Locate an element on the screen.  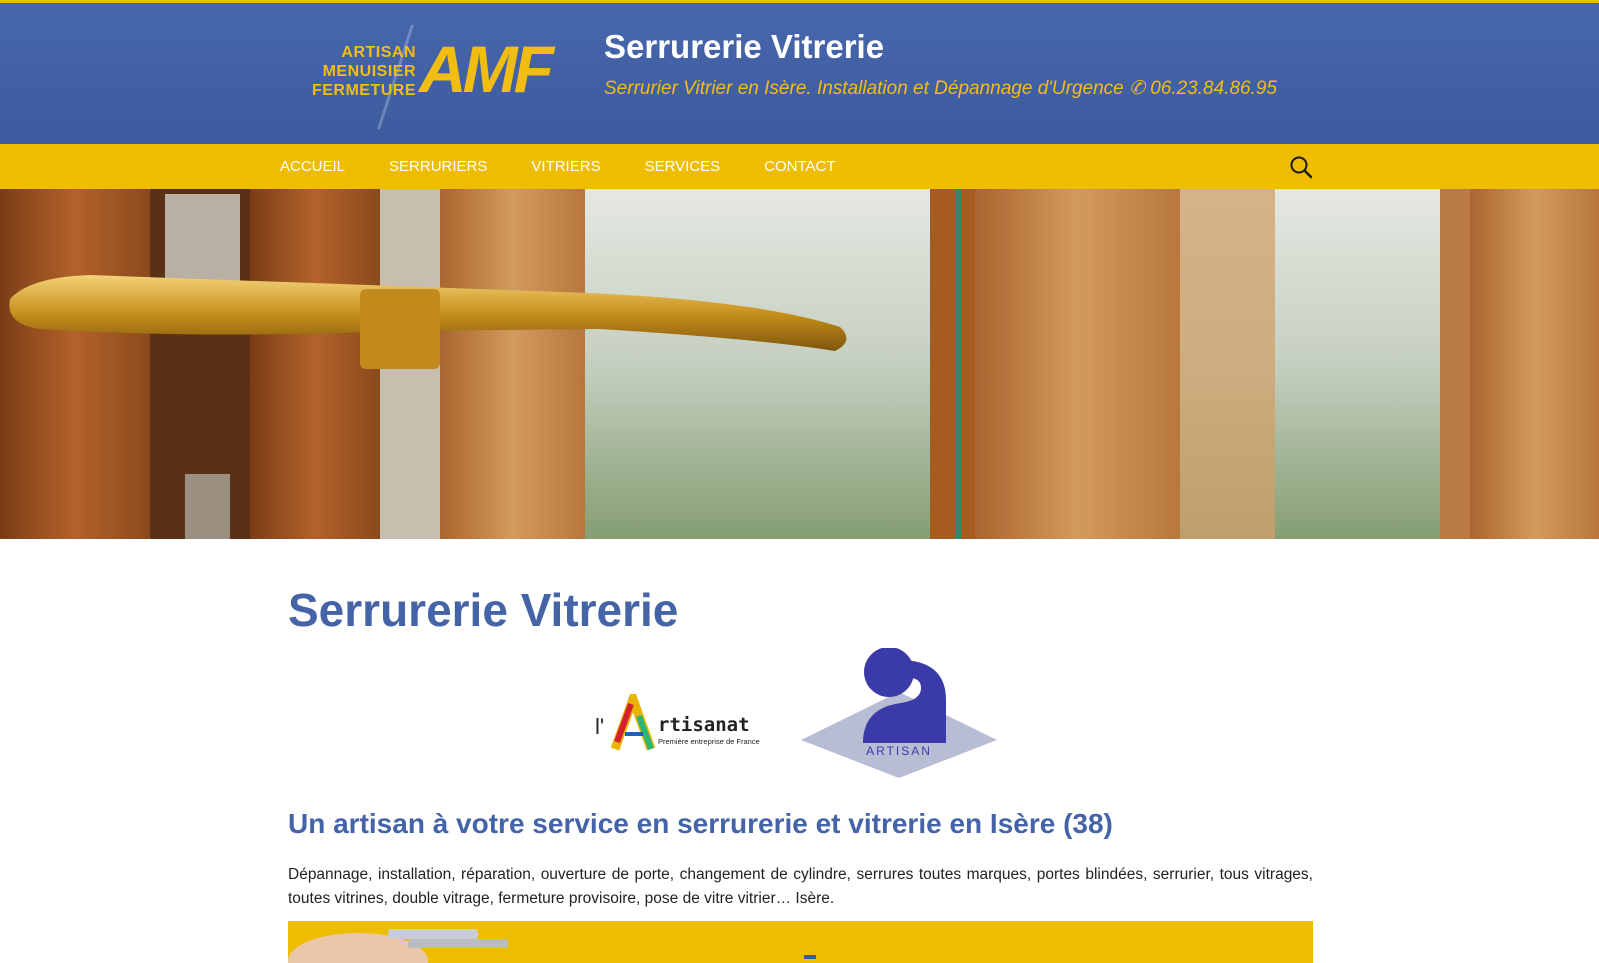
search-icon is located at coordinates (1301, 167).